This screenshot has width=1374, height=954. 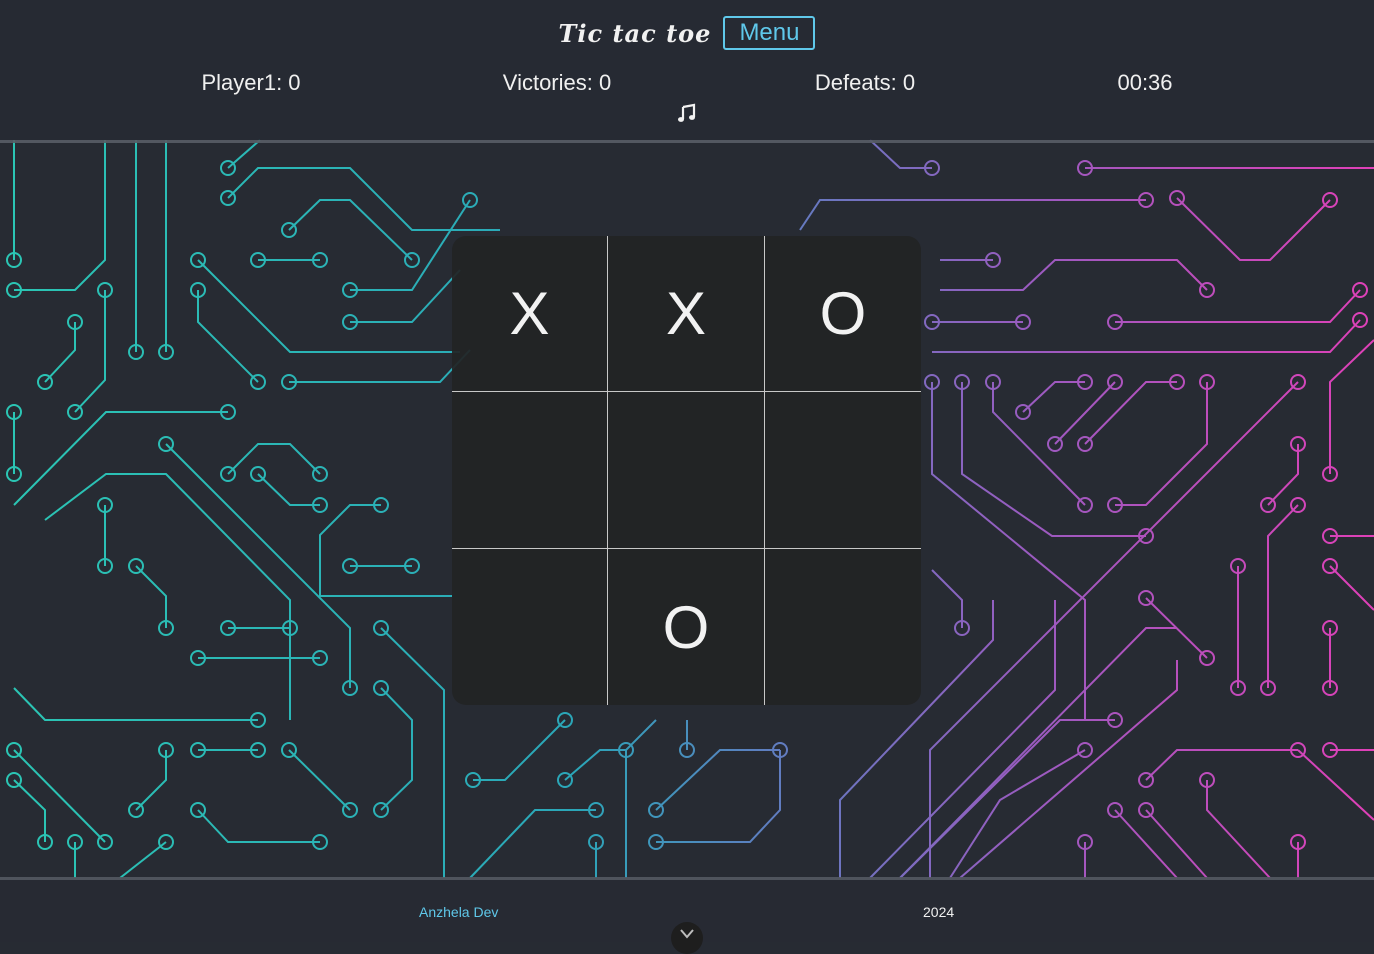 What do you see at coordinates (769, 33) in the screenshot?
I see `menu-button: Menu` at bounding box center [769, 33].